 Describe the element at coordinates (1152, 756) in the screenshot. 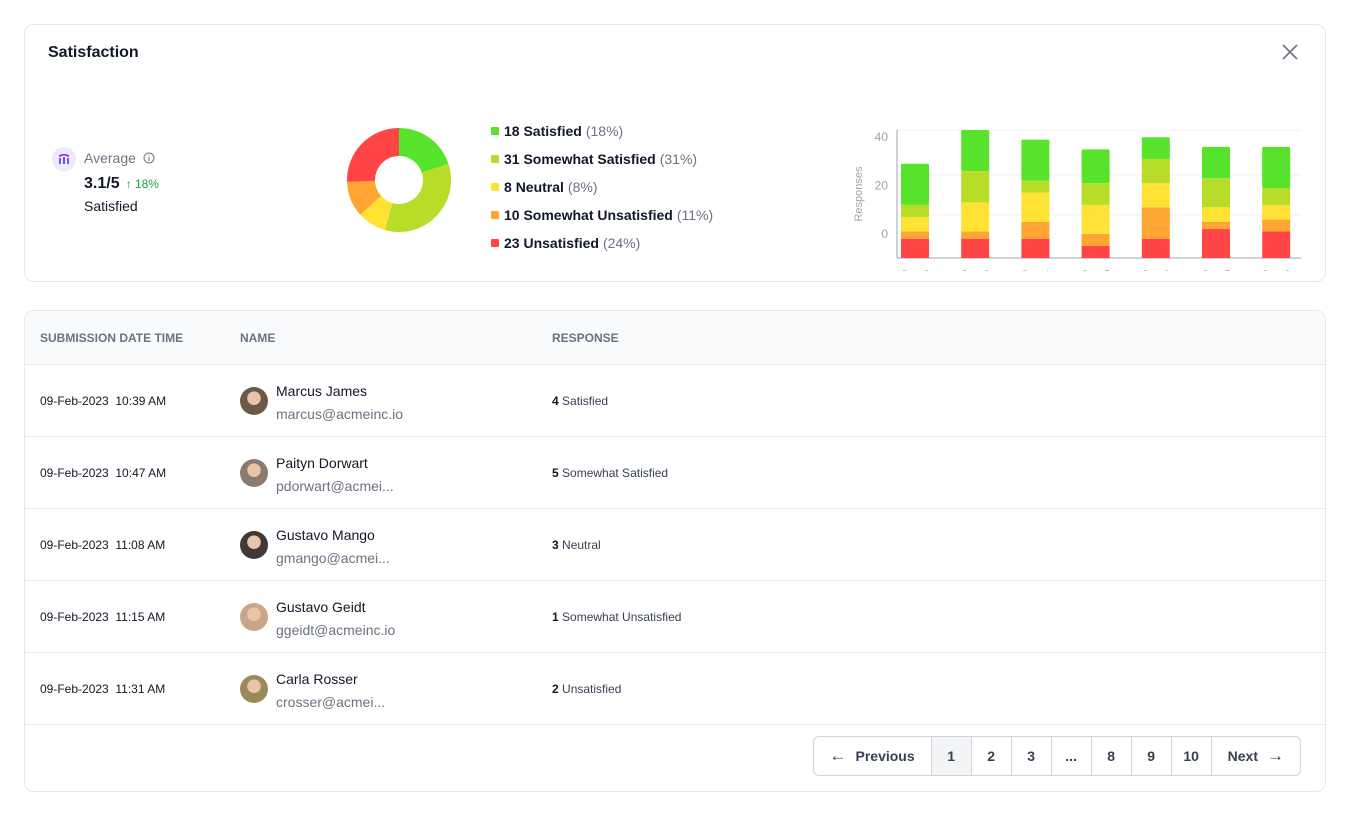

I see `page-button: 9` at that location.